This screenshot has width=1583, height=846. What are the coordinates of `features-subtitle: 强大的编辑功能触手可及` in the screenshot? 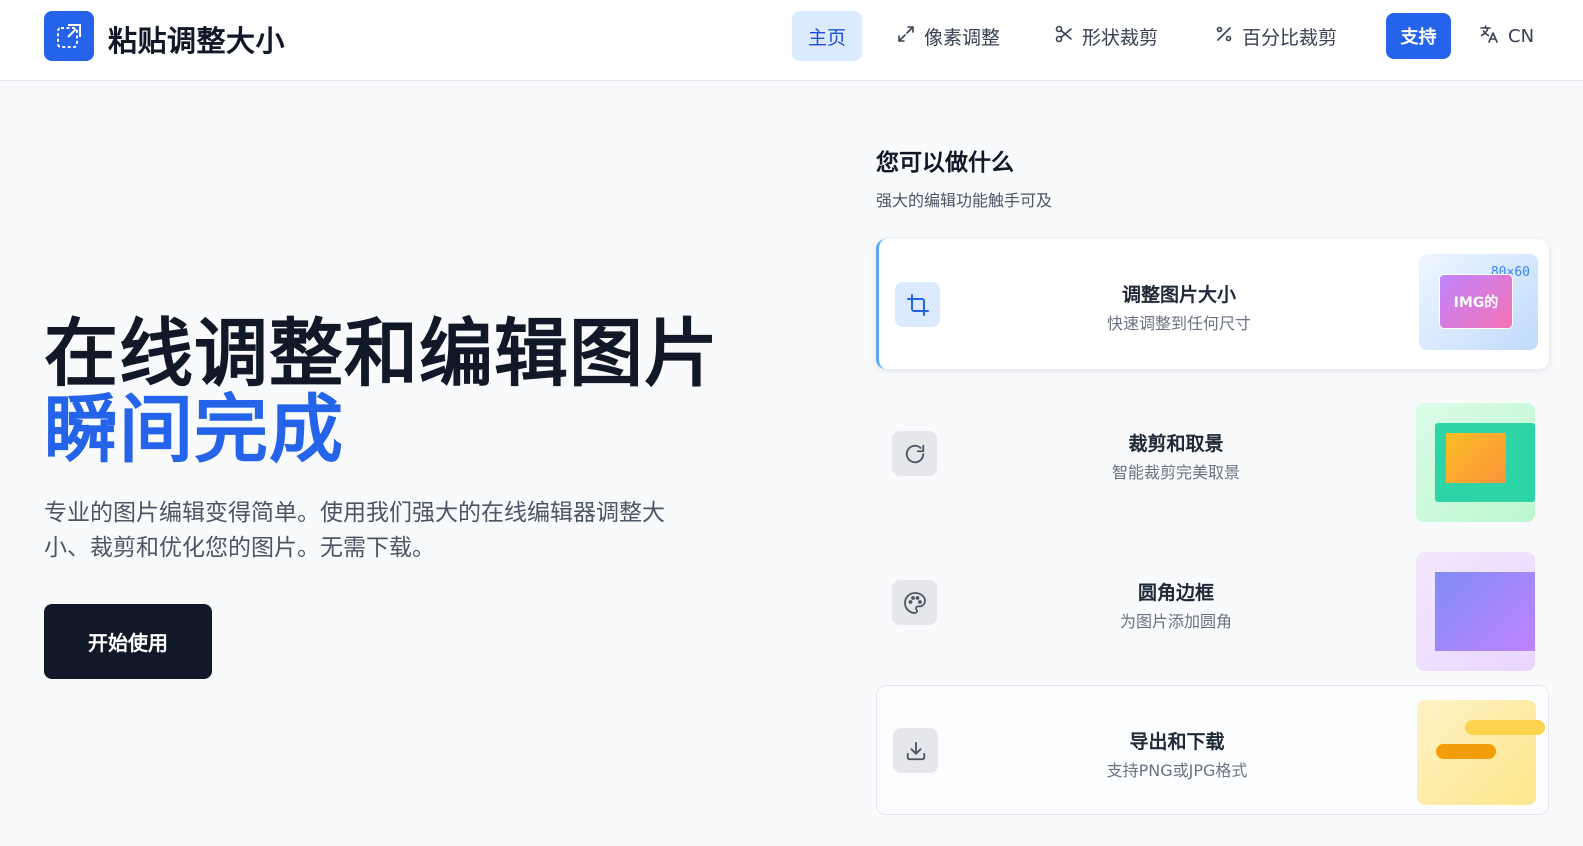 It's located at (964, 200).